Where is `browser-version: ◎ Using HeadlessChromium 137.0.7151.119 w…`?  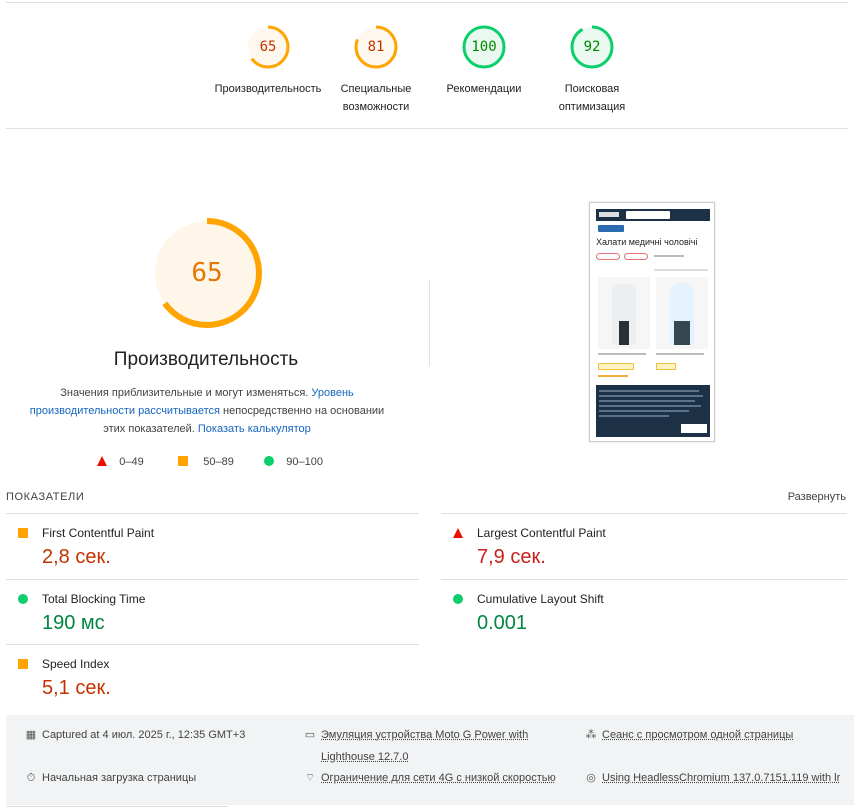
browser-version: ◎ Using HeadlessChromium 137.0.7151.119 w… is located at coordinates (712, 778).